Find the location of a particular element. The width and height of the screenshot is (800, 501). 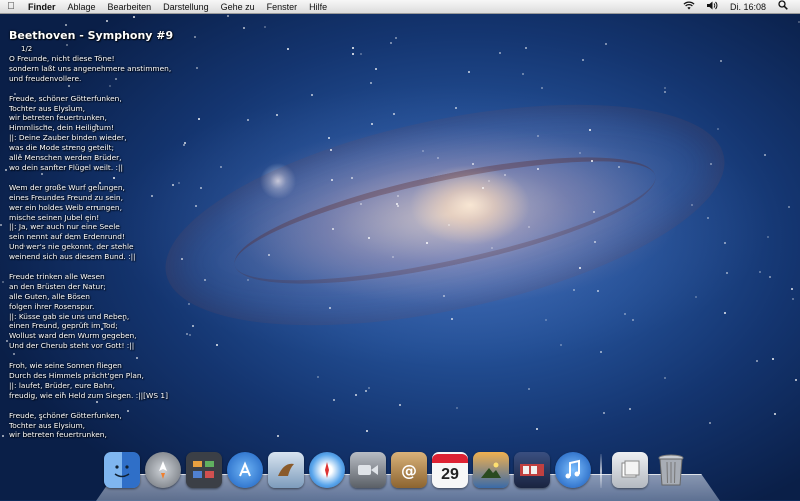

menu-gehe-zu: Gehe zu is located at coordinates (238, 7).